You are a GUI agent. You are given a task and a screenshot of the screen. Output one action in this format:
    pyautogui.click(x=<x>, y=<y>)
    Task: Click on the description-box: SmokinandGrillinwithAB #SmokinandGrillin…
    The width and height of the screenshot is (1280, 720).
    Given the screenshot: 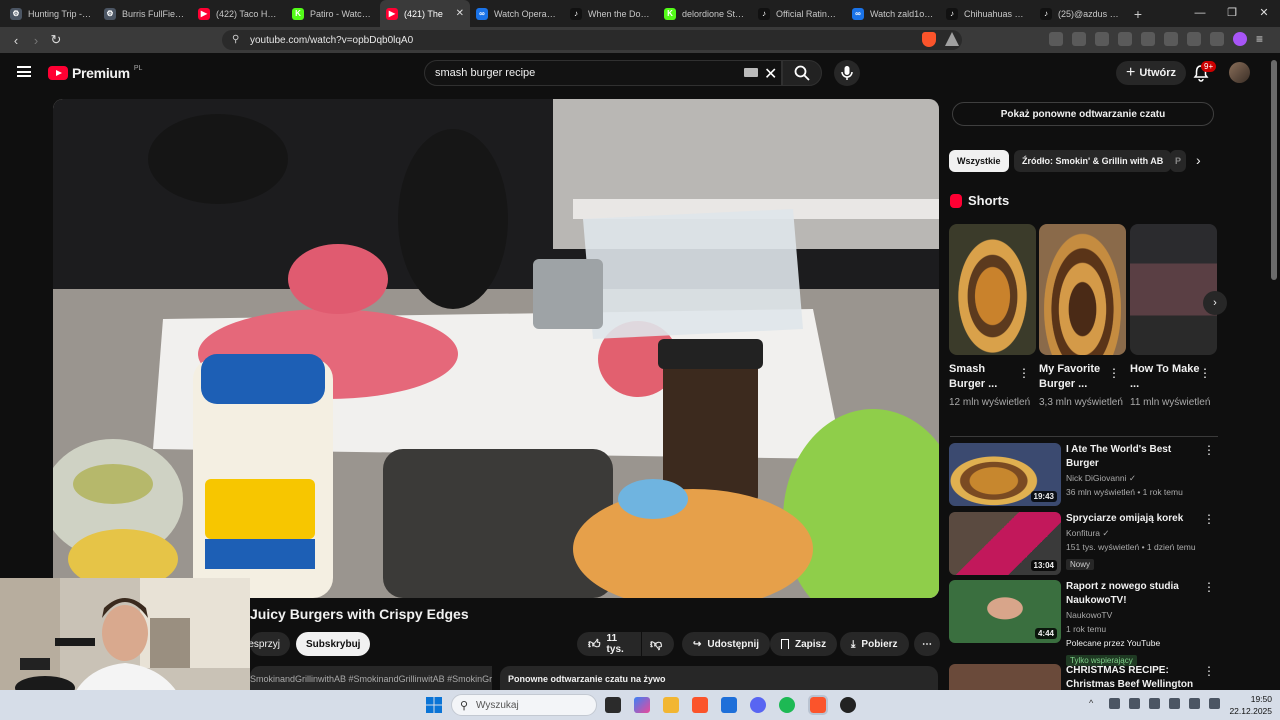 What is the action you would take?
    pyautogui.click(x=371, y=678)
    